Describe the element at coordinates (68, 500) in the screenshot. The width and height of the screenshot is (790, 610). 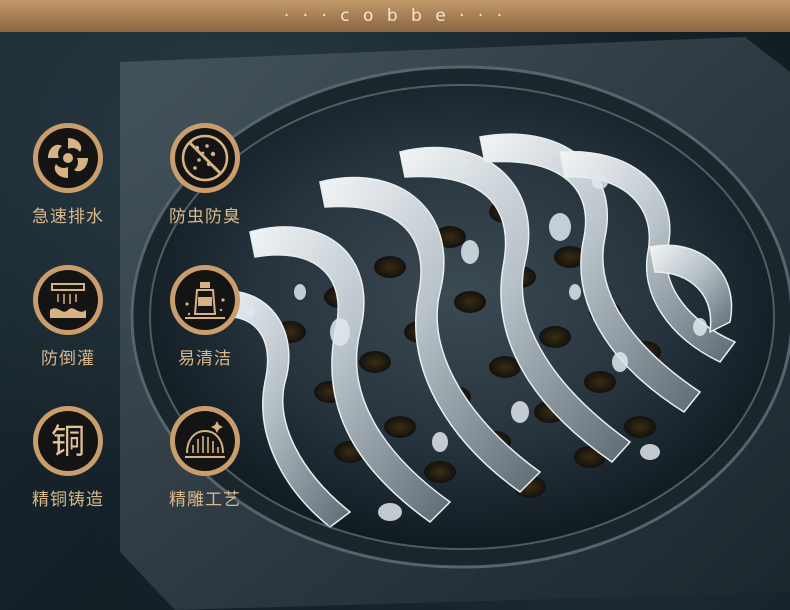
I see `feature-label: 精铜铸造` at that location.